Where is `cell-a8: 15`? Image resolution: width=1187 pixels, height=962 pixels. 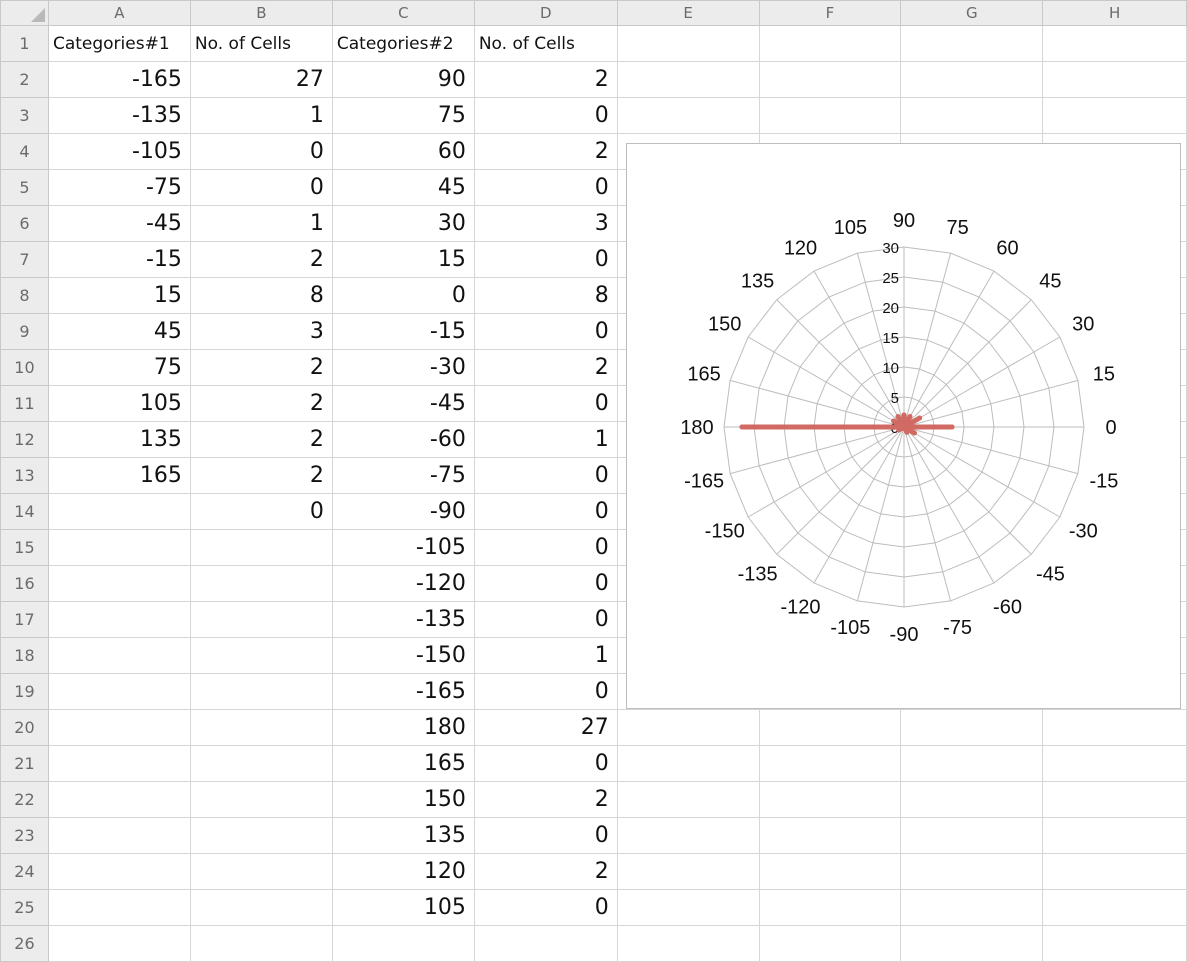 cell-a8: 15 is located at coordinates (119, 295).